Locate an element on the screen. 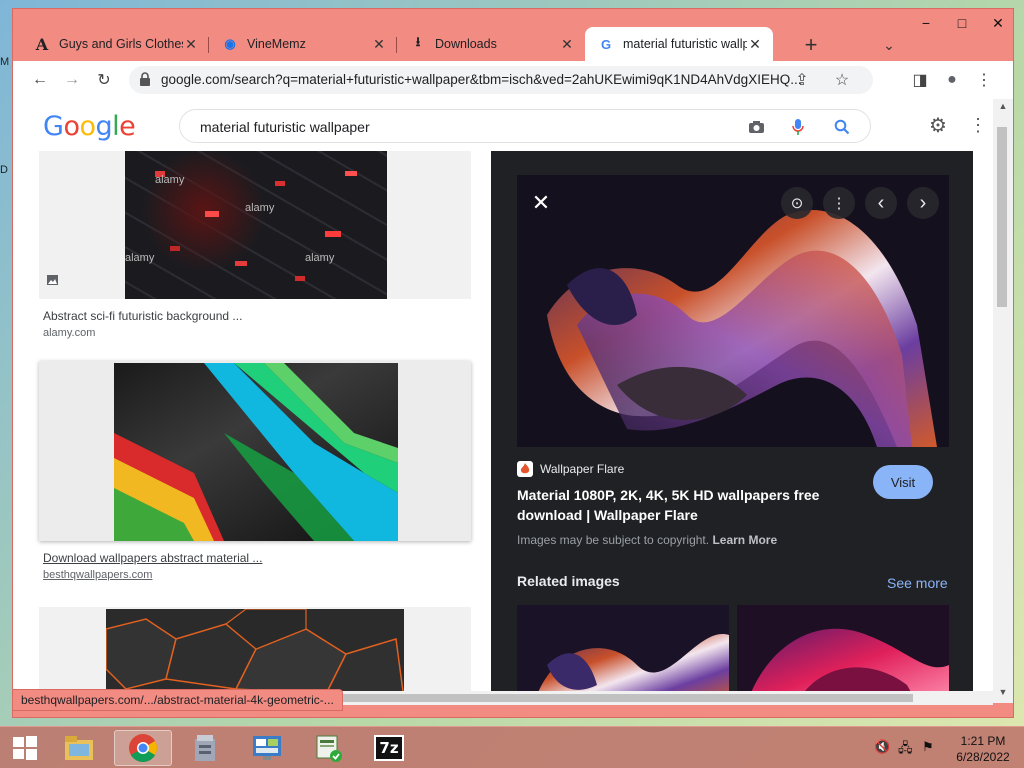 This screenshot has width=1024, height=768. close-preview-icon: ✕ is located at coordinates (541, 203).